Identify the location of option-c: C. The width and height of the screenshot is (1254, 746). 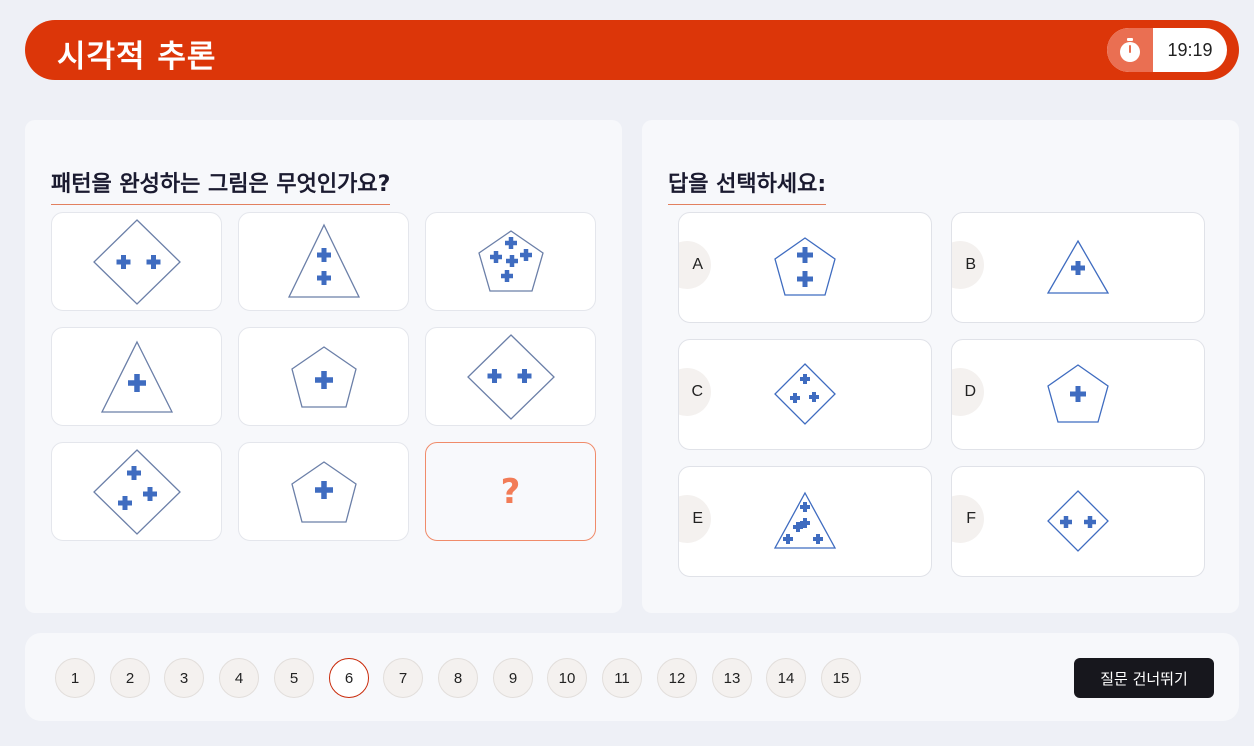
(805, 394).